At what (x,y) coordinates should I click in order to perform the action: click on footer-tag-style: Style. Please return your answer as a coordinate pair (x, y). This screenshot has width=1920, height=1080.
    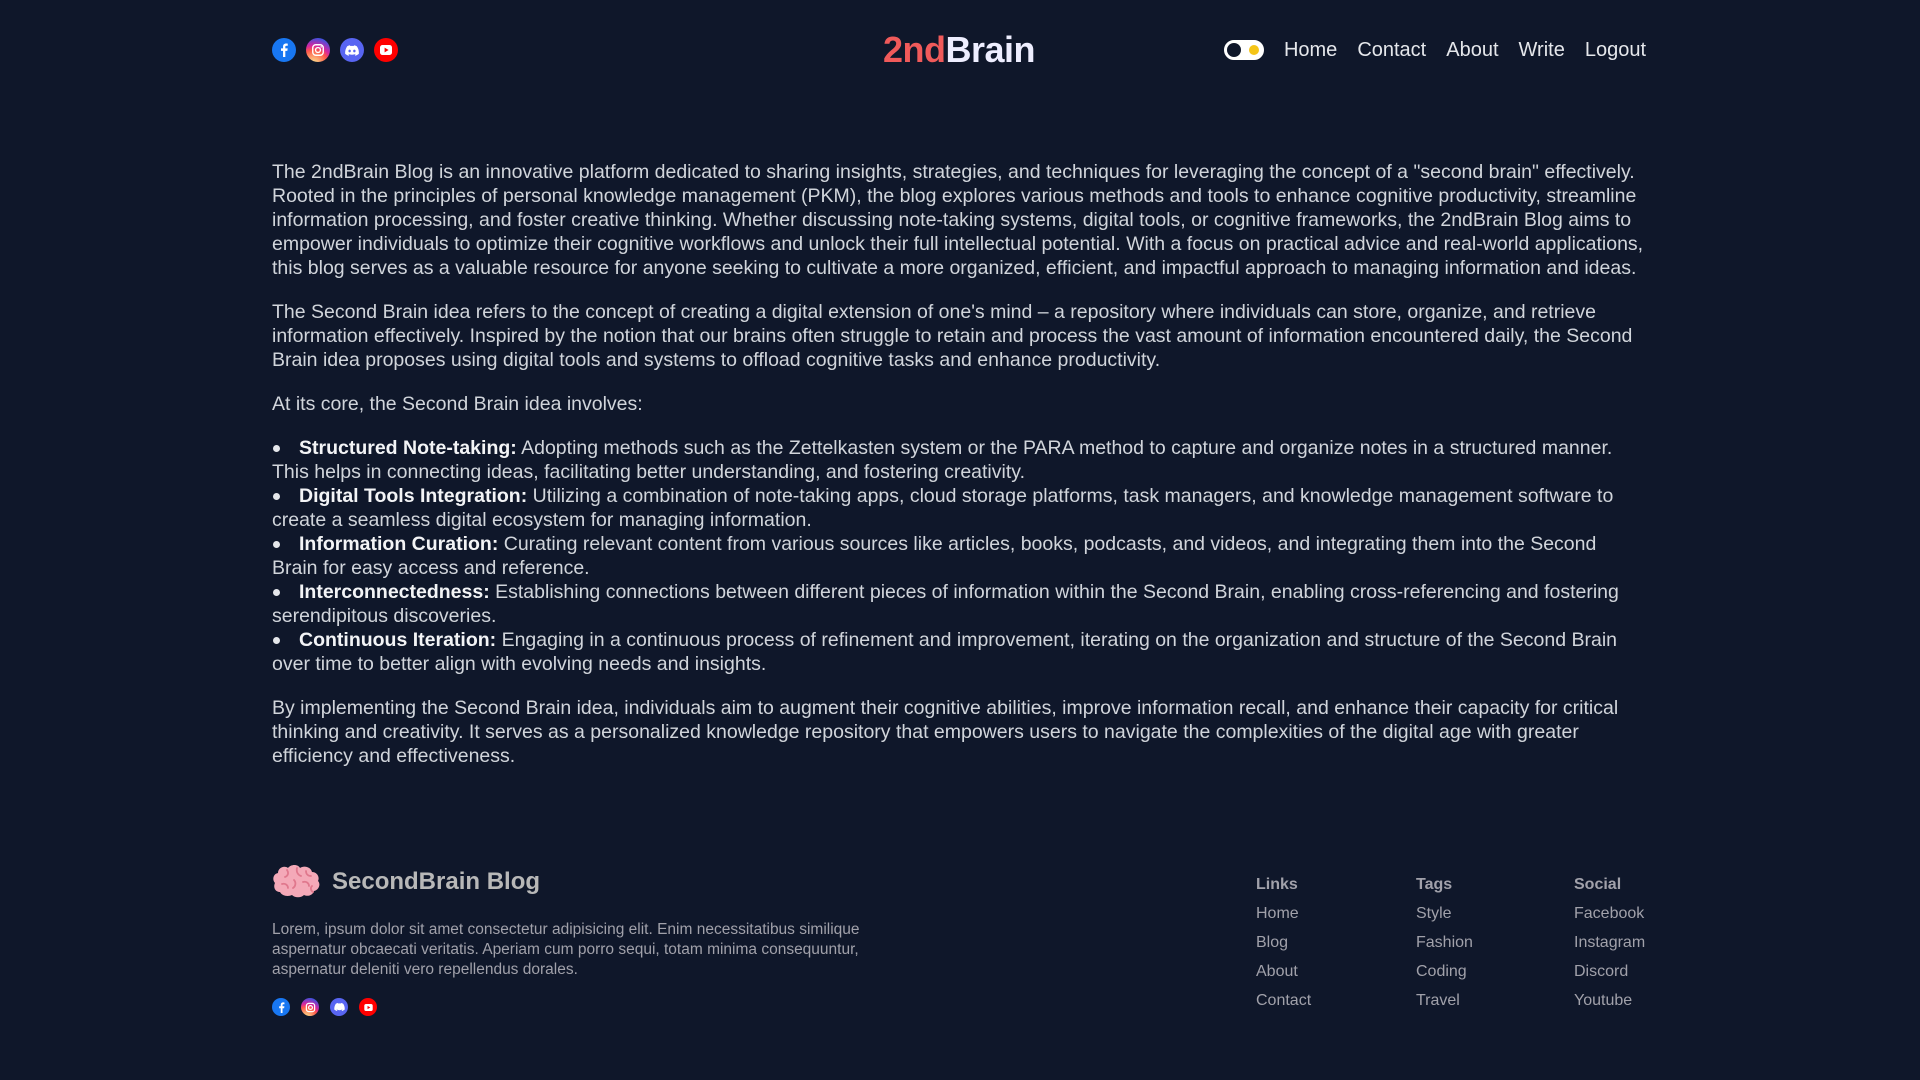
    Looking at the image, I should click on (1495, 914).